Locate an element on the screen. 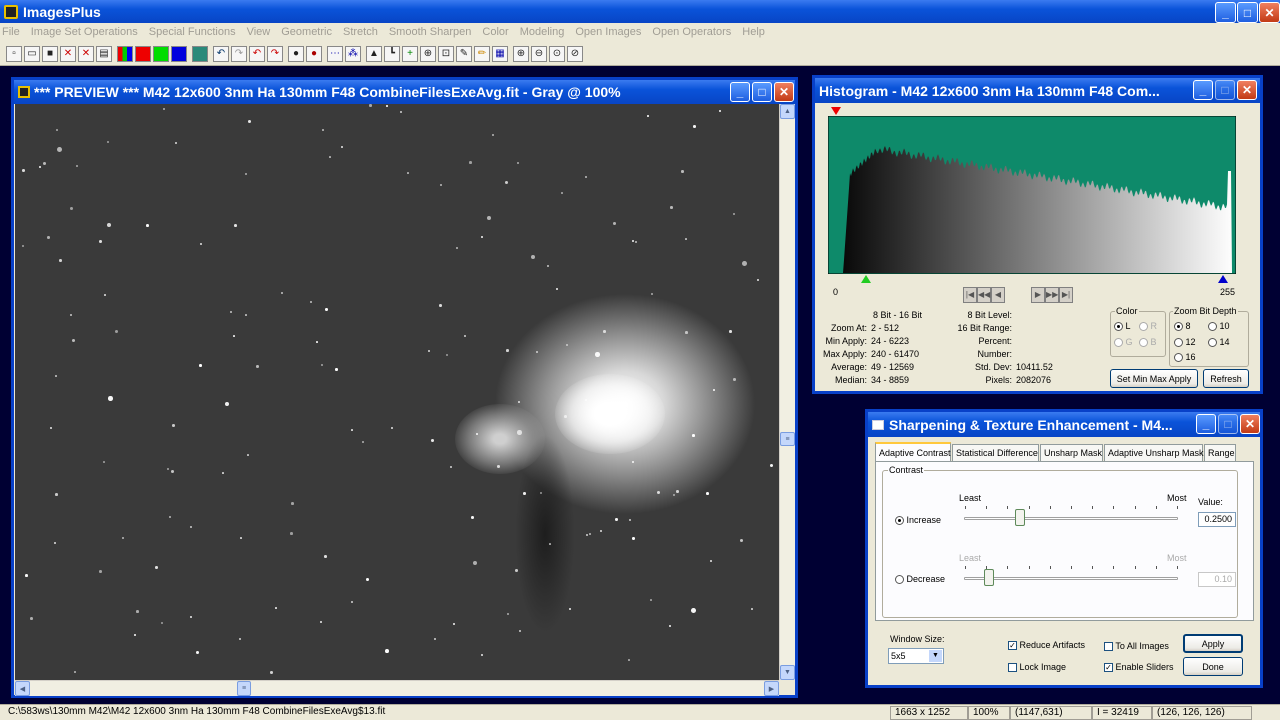 The width and height of the screenshot is (1280, 720). sharpening-close-button: ✕ is located at coordinates (1250, 424).